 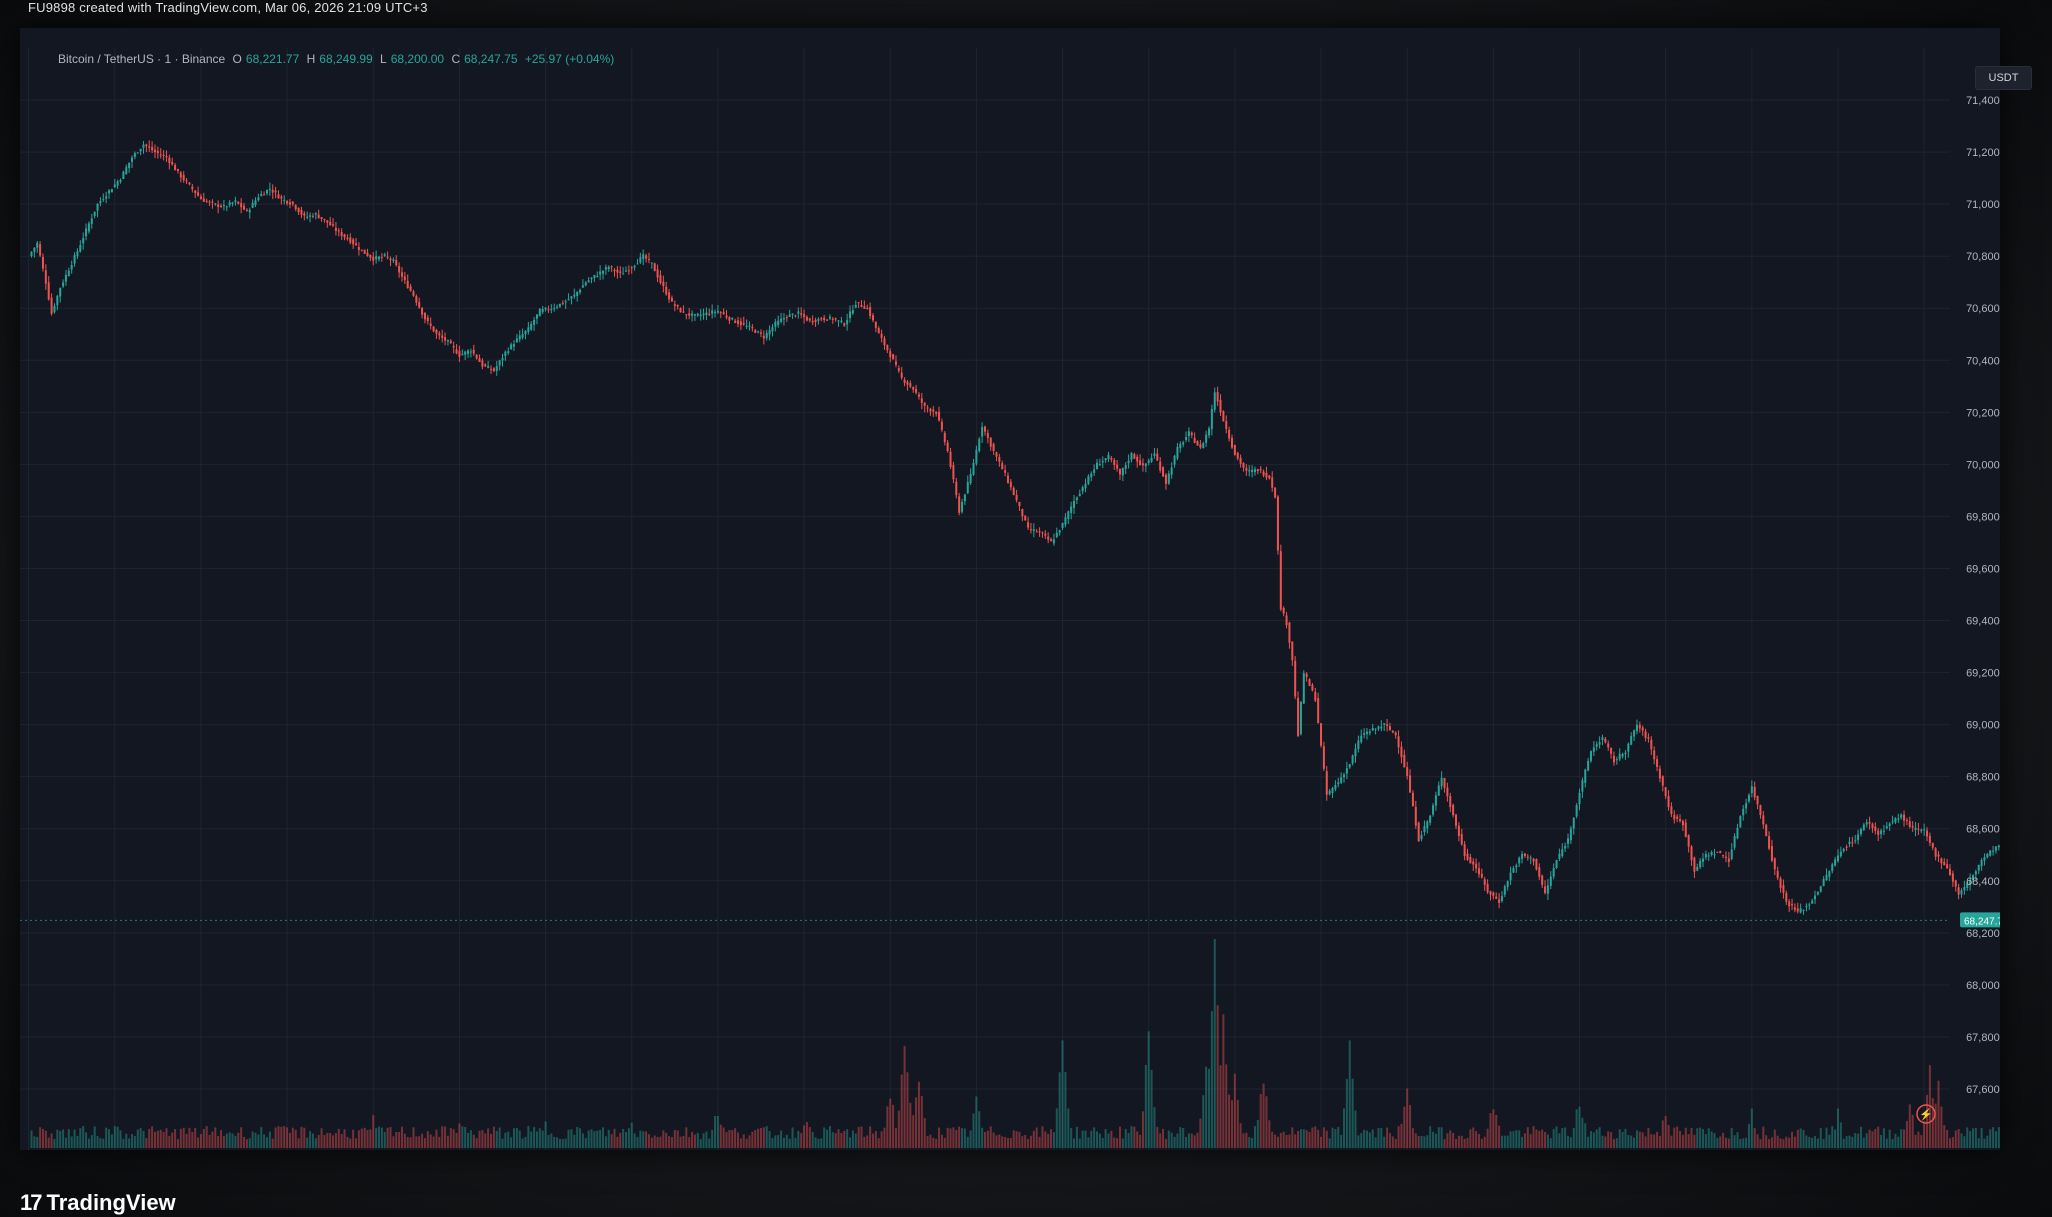 What do you see at coordinates (141, 59) in the screenshot?
I see `symbol-title: Bitcoin / TetherUS · 1 · Binance` at bounding box center [141, 59].